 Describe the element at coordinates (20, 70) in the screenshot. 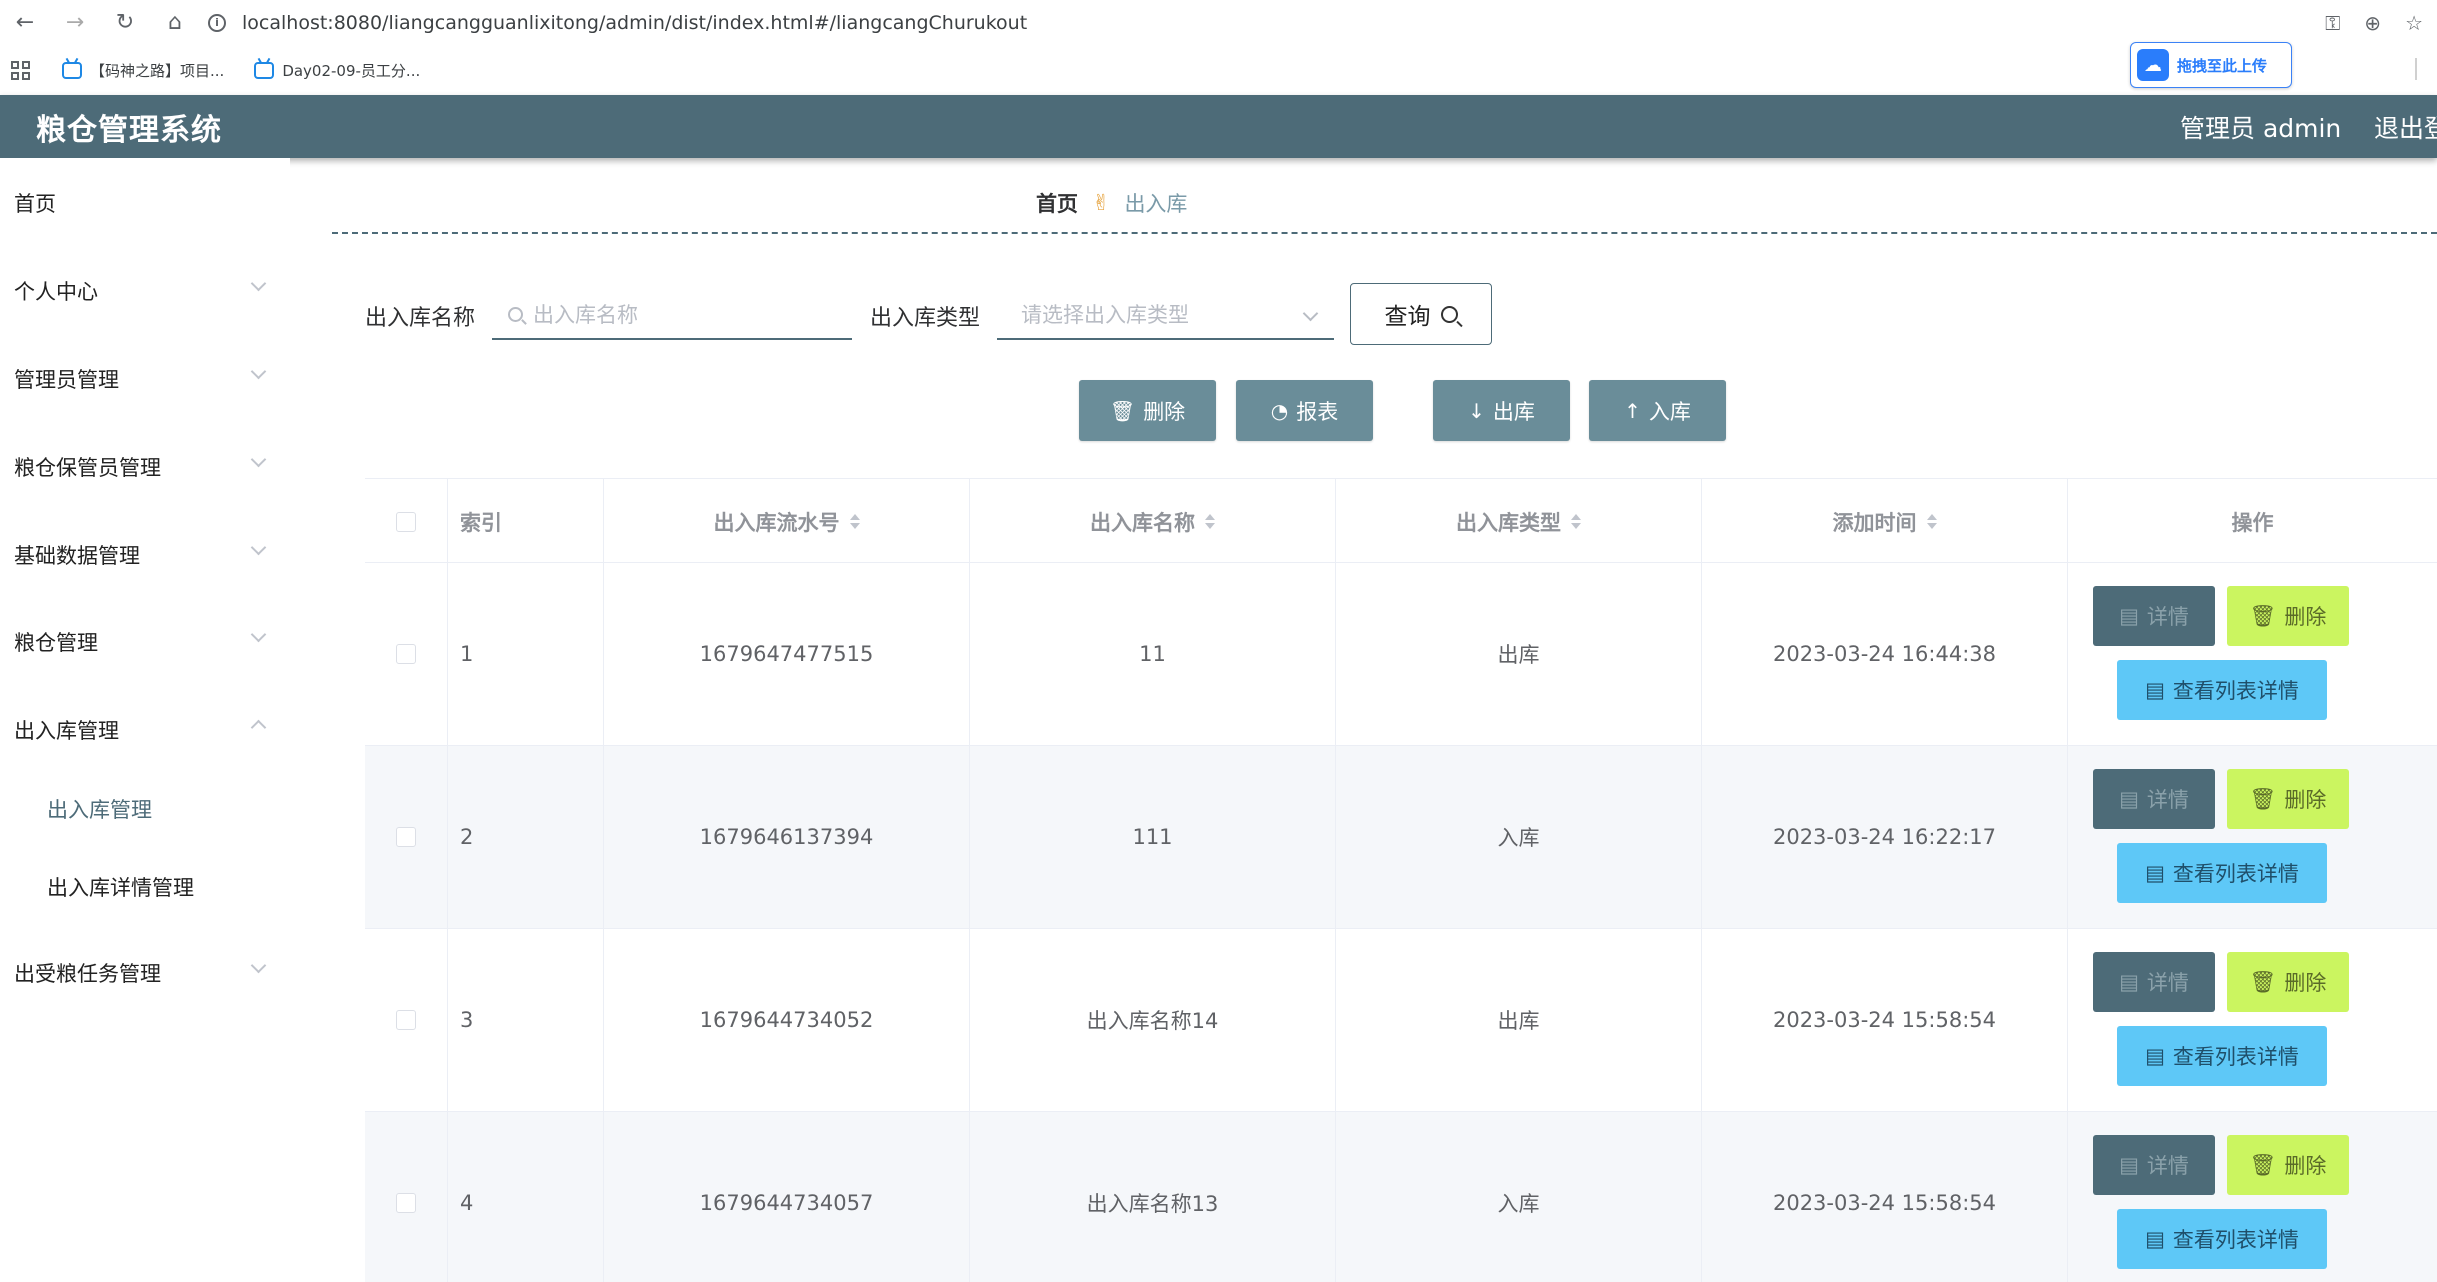

I see `apps-grid-icon` at that location.